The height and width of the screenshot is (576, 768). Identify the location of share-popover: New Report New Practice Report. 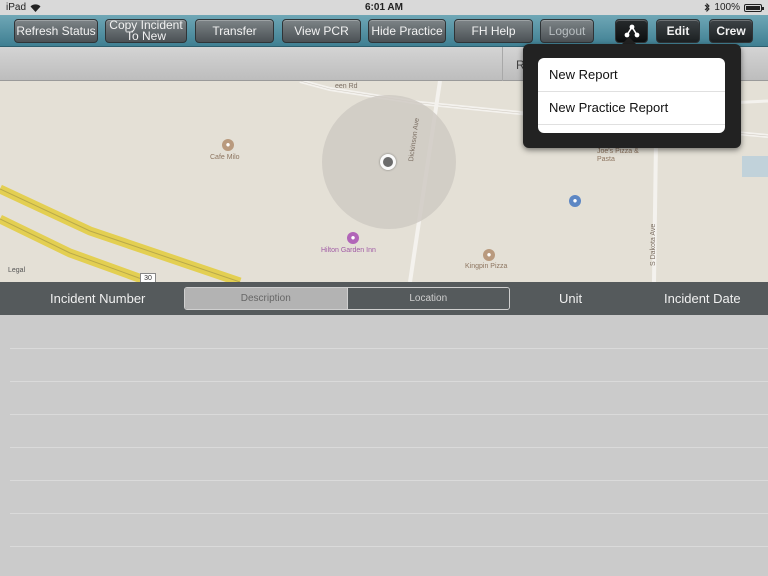
(632, 96).